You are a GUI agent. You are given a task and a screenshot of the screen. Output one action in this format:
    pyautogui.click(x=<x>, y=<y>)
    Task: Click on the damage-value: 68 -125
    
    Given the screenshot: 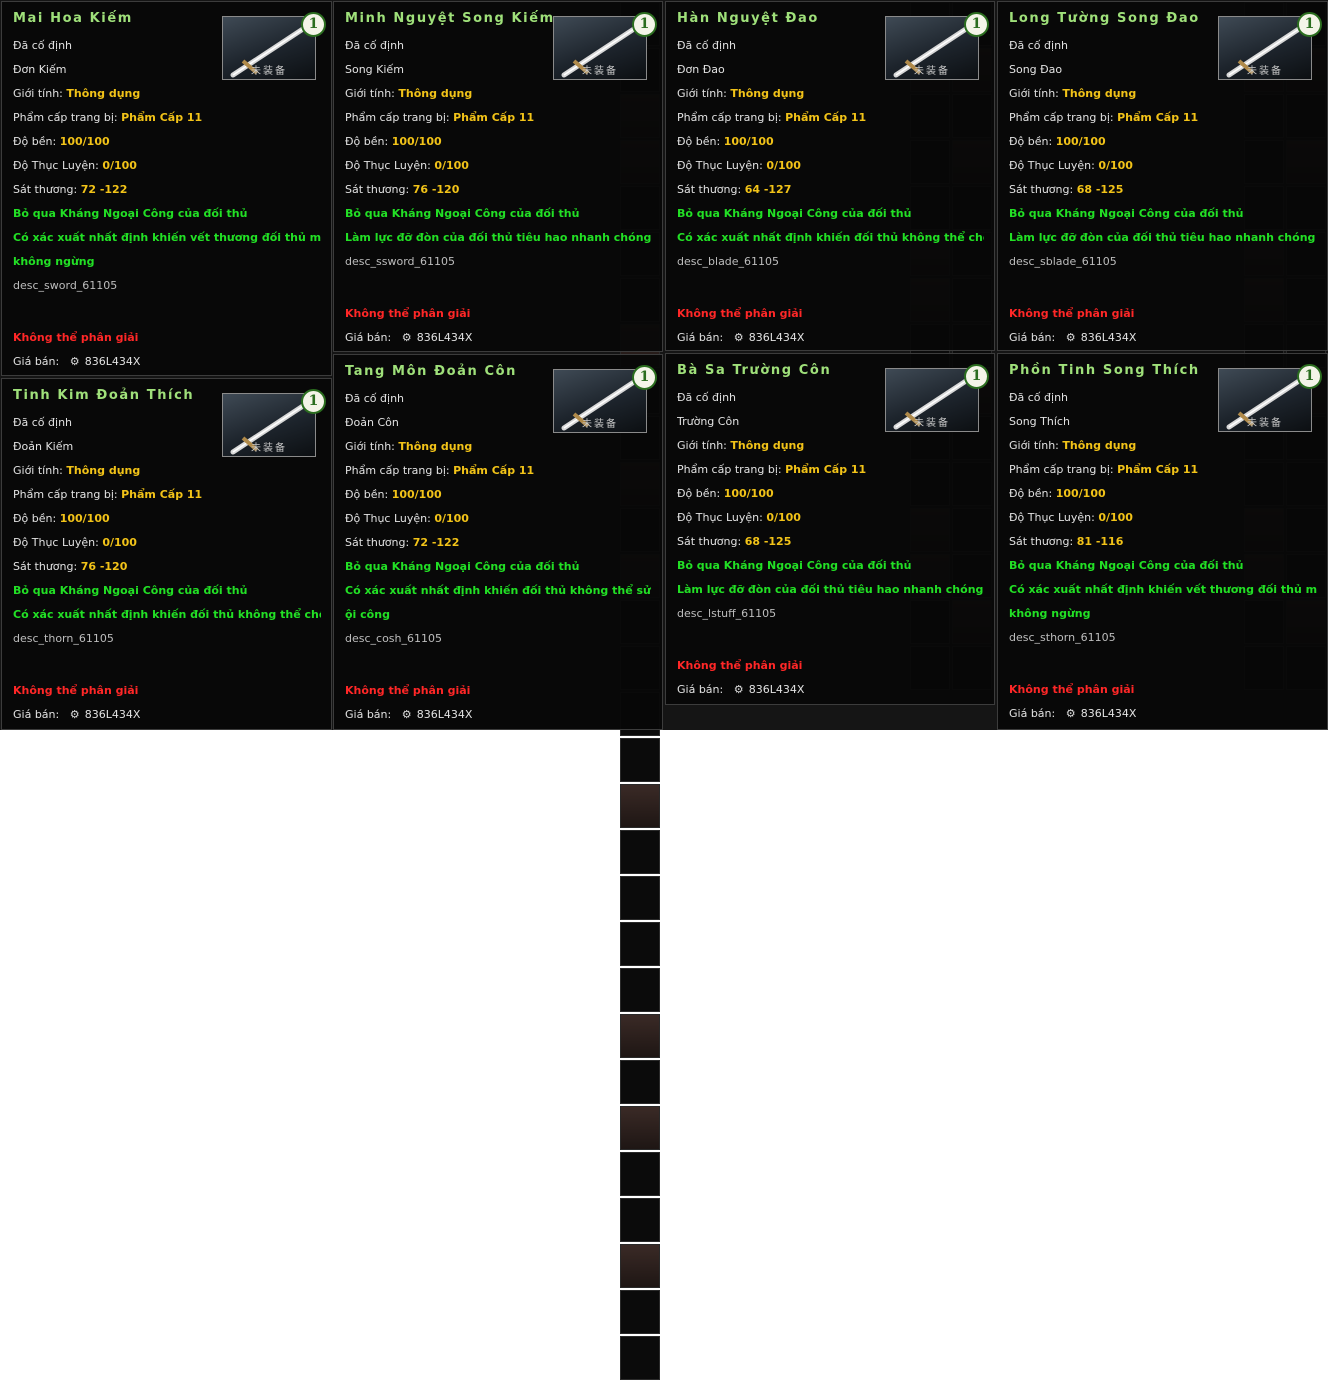 What is the action you would take?
    pyautogui.click(x=768, y=541)
    